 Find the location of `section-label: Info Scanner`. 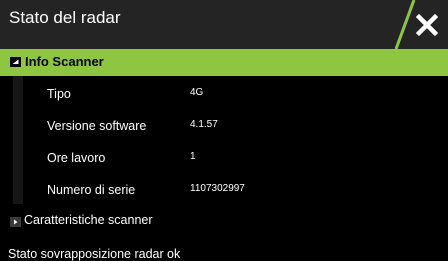

section-label: Info Scanner is located at coordinates (64, 61).